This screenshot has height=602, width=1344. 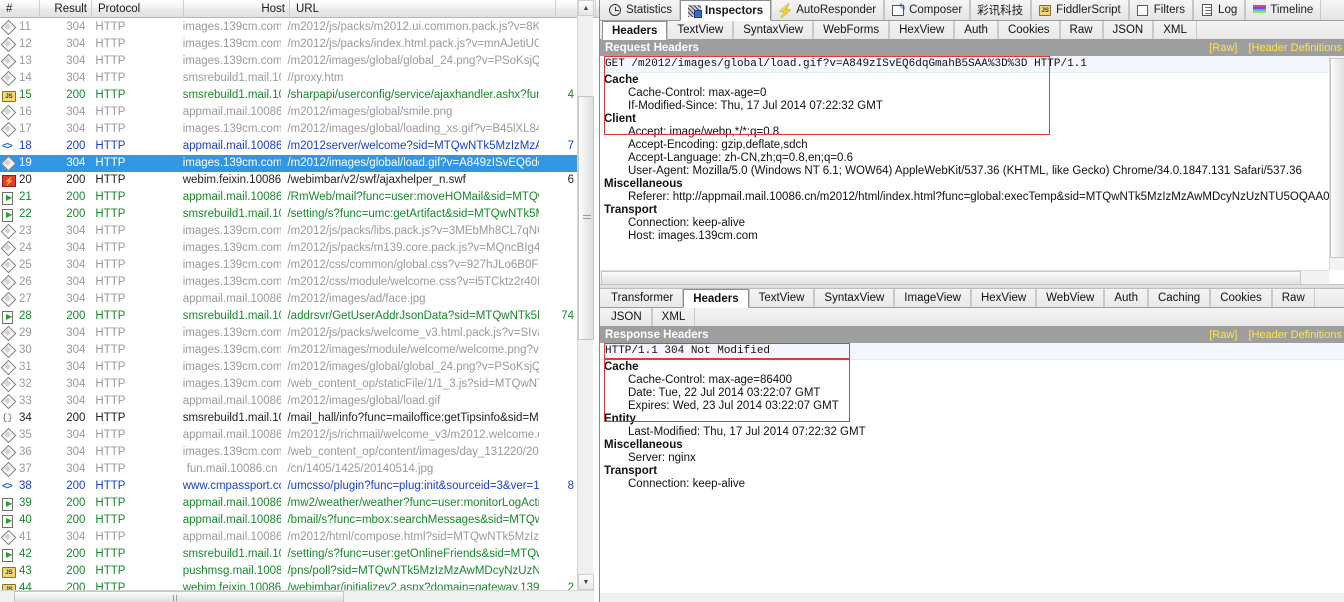 What do you see at coordinates (700, 30) in the screenshot?
I see `request-tab-textview: TextView` at bounding box center [700, 30].